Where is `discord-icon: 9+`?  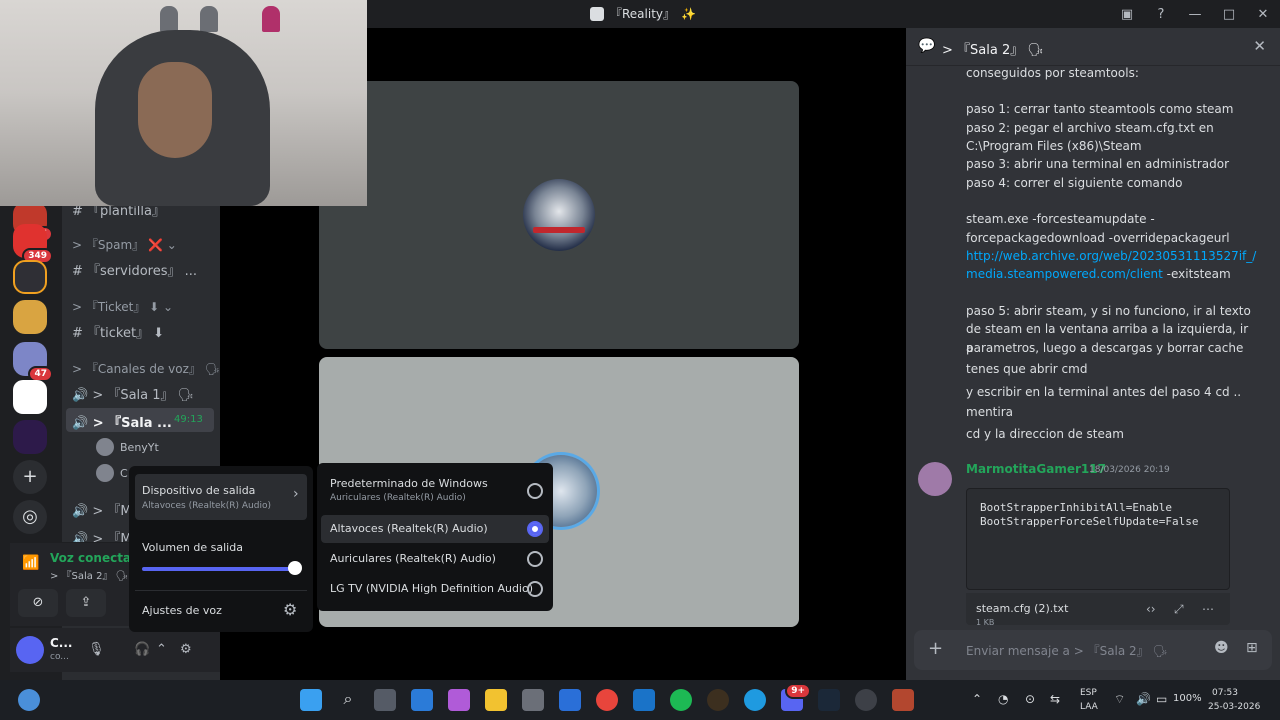
discord-icon: 9+ is located at coordinates (796, 697).